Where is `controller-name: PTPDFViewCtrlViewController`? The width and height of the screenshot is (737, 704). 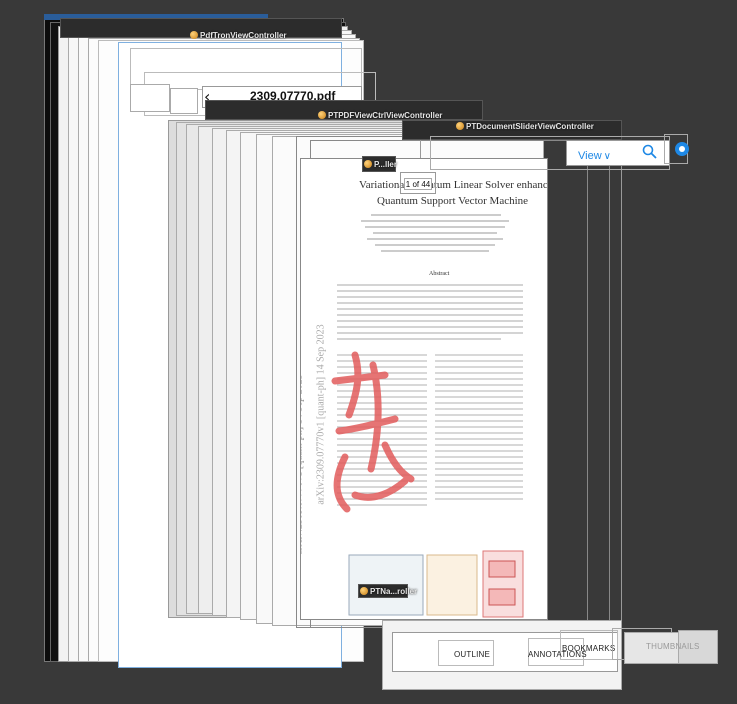 controller-name: PTPDFViewCtrlViewController is located at coordinates (385, 115).